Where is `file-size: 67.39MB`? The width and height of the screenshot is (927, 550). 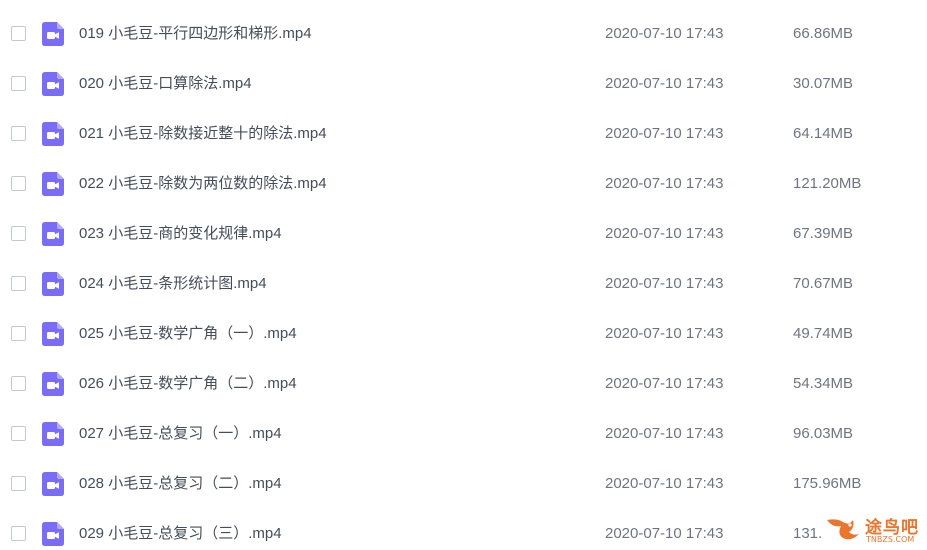
file-size: 67.39MB is located at coordinates (823, 233).